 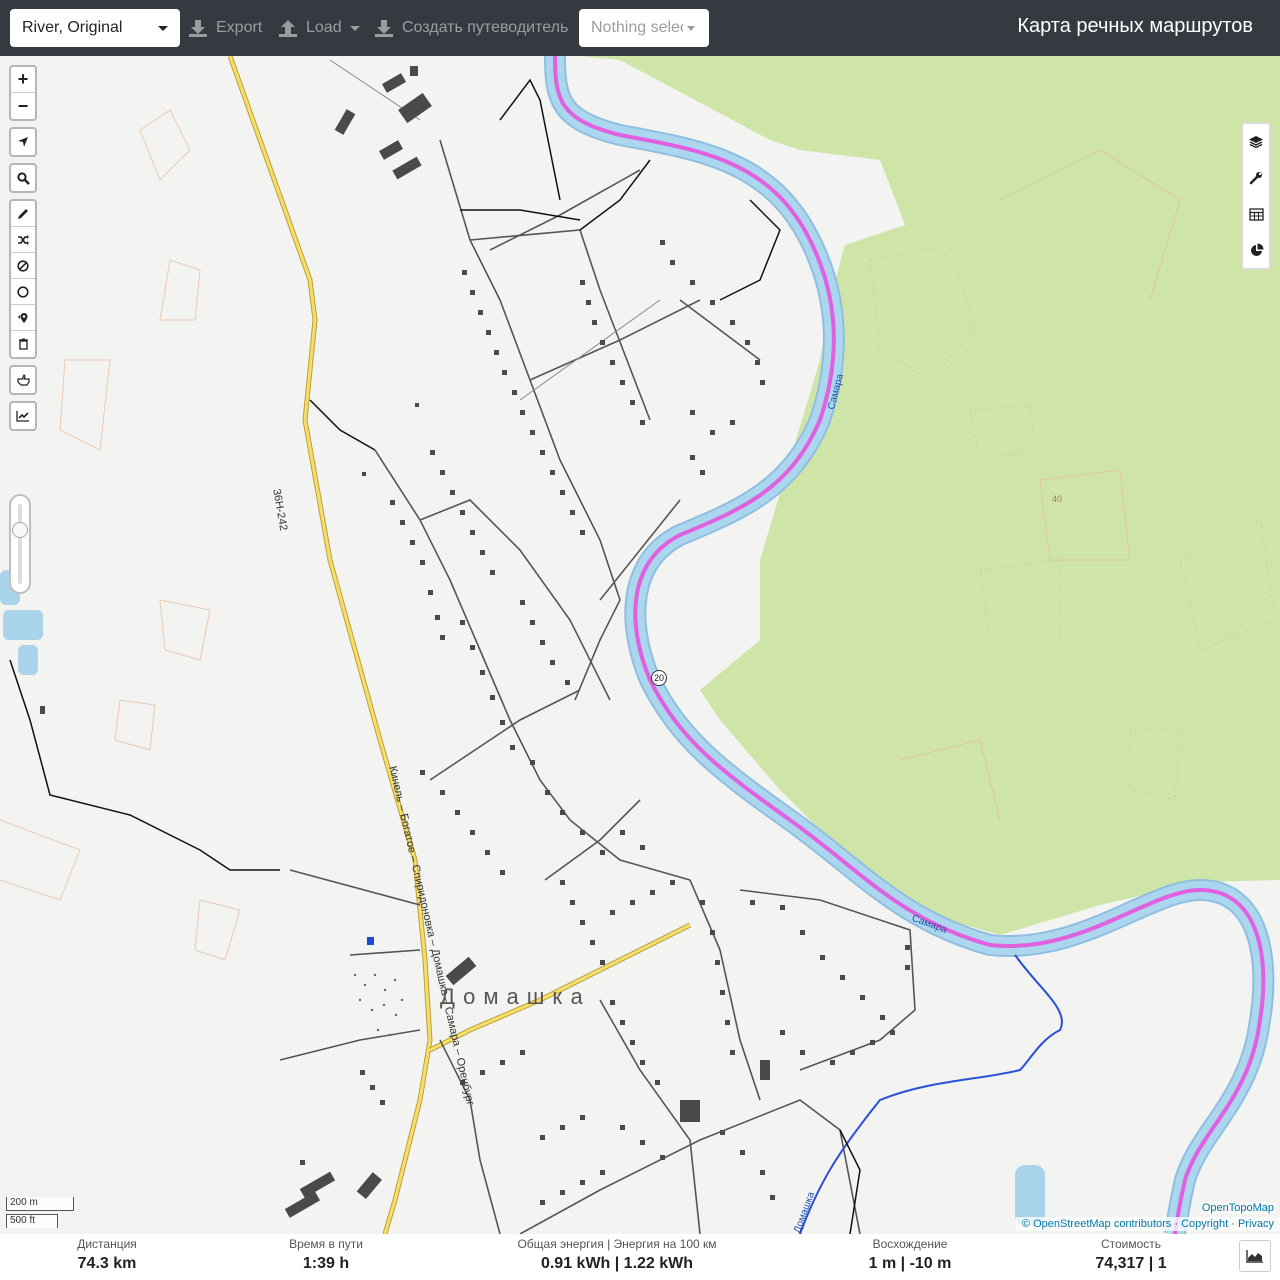 I want to click on slider-handle, so click(x=20, y=530).